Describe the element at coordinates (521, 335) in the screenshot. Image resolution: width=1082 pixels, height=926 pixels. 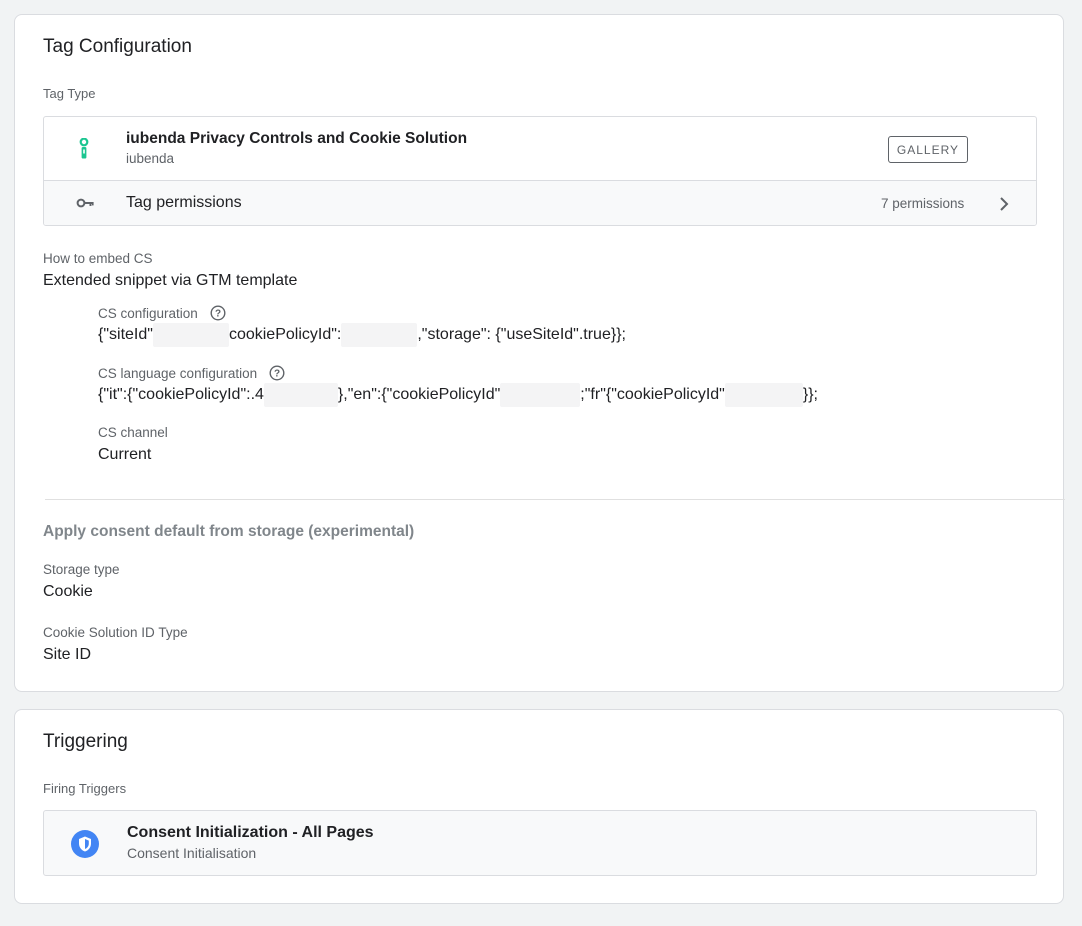
I see `cs-config-part: ,"storage": {"useSiteId".true}};` at that location.